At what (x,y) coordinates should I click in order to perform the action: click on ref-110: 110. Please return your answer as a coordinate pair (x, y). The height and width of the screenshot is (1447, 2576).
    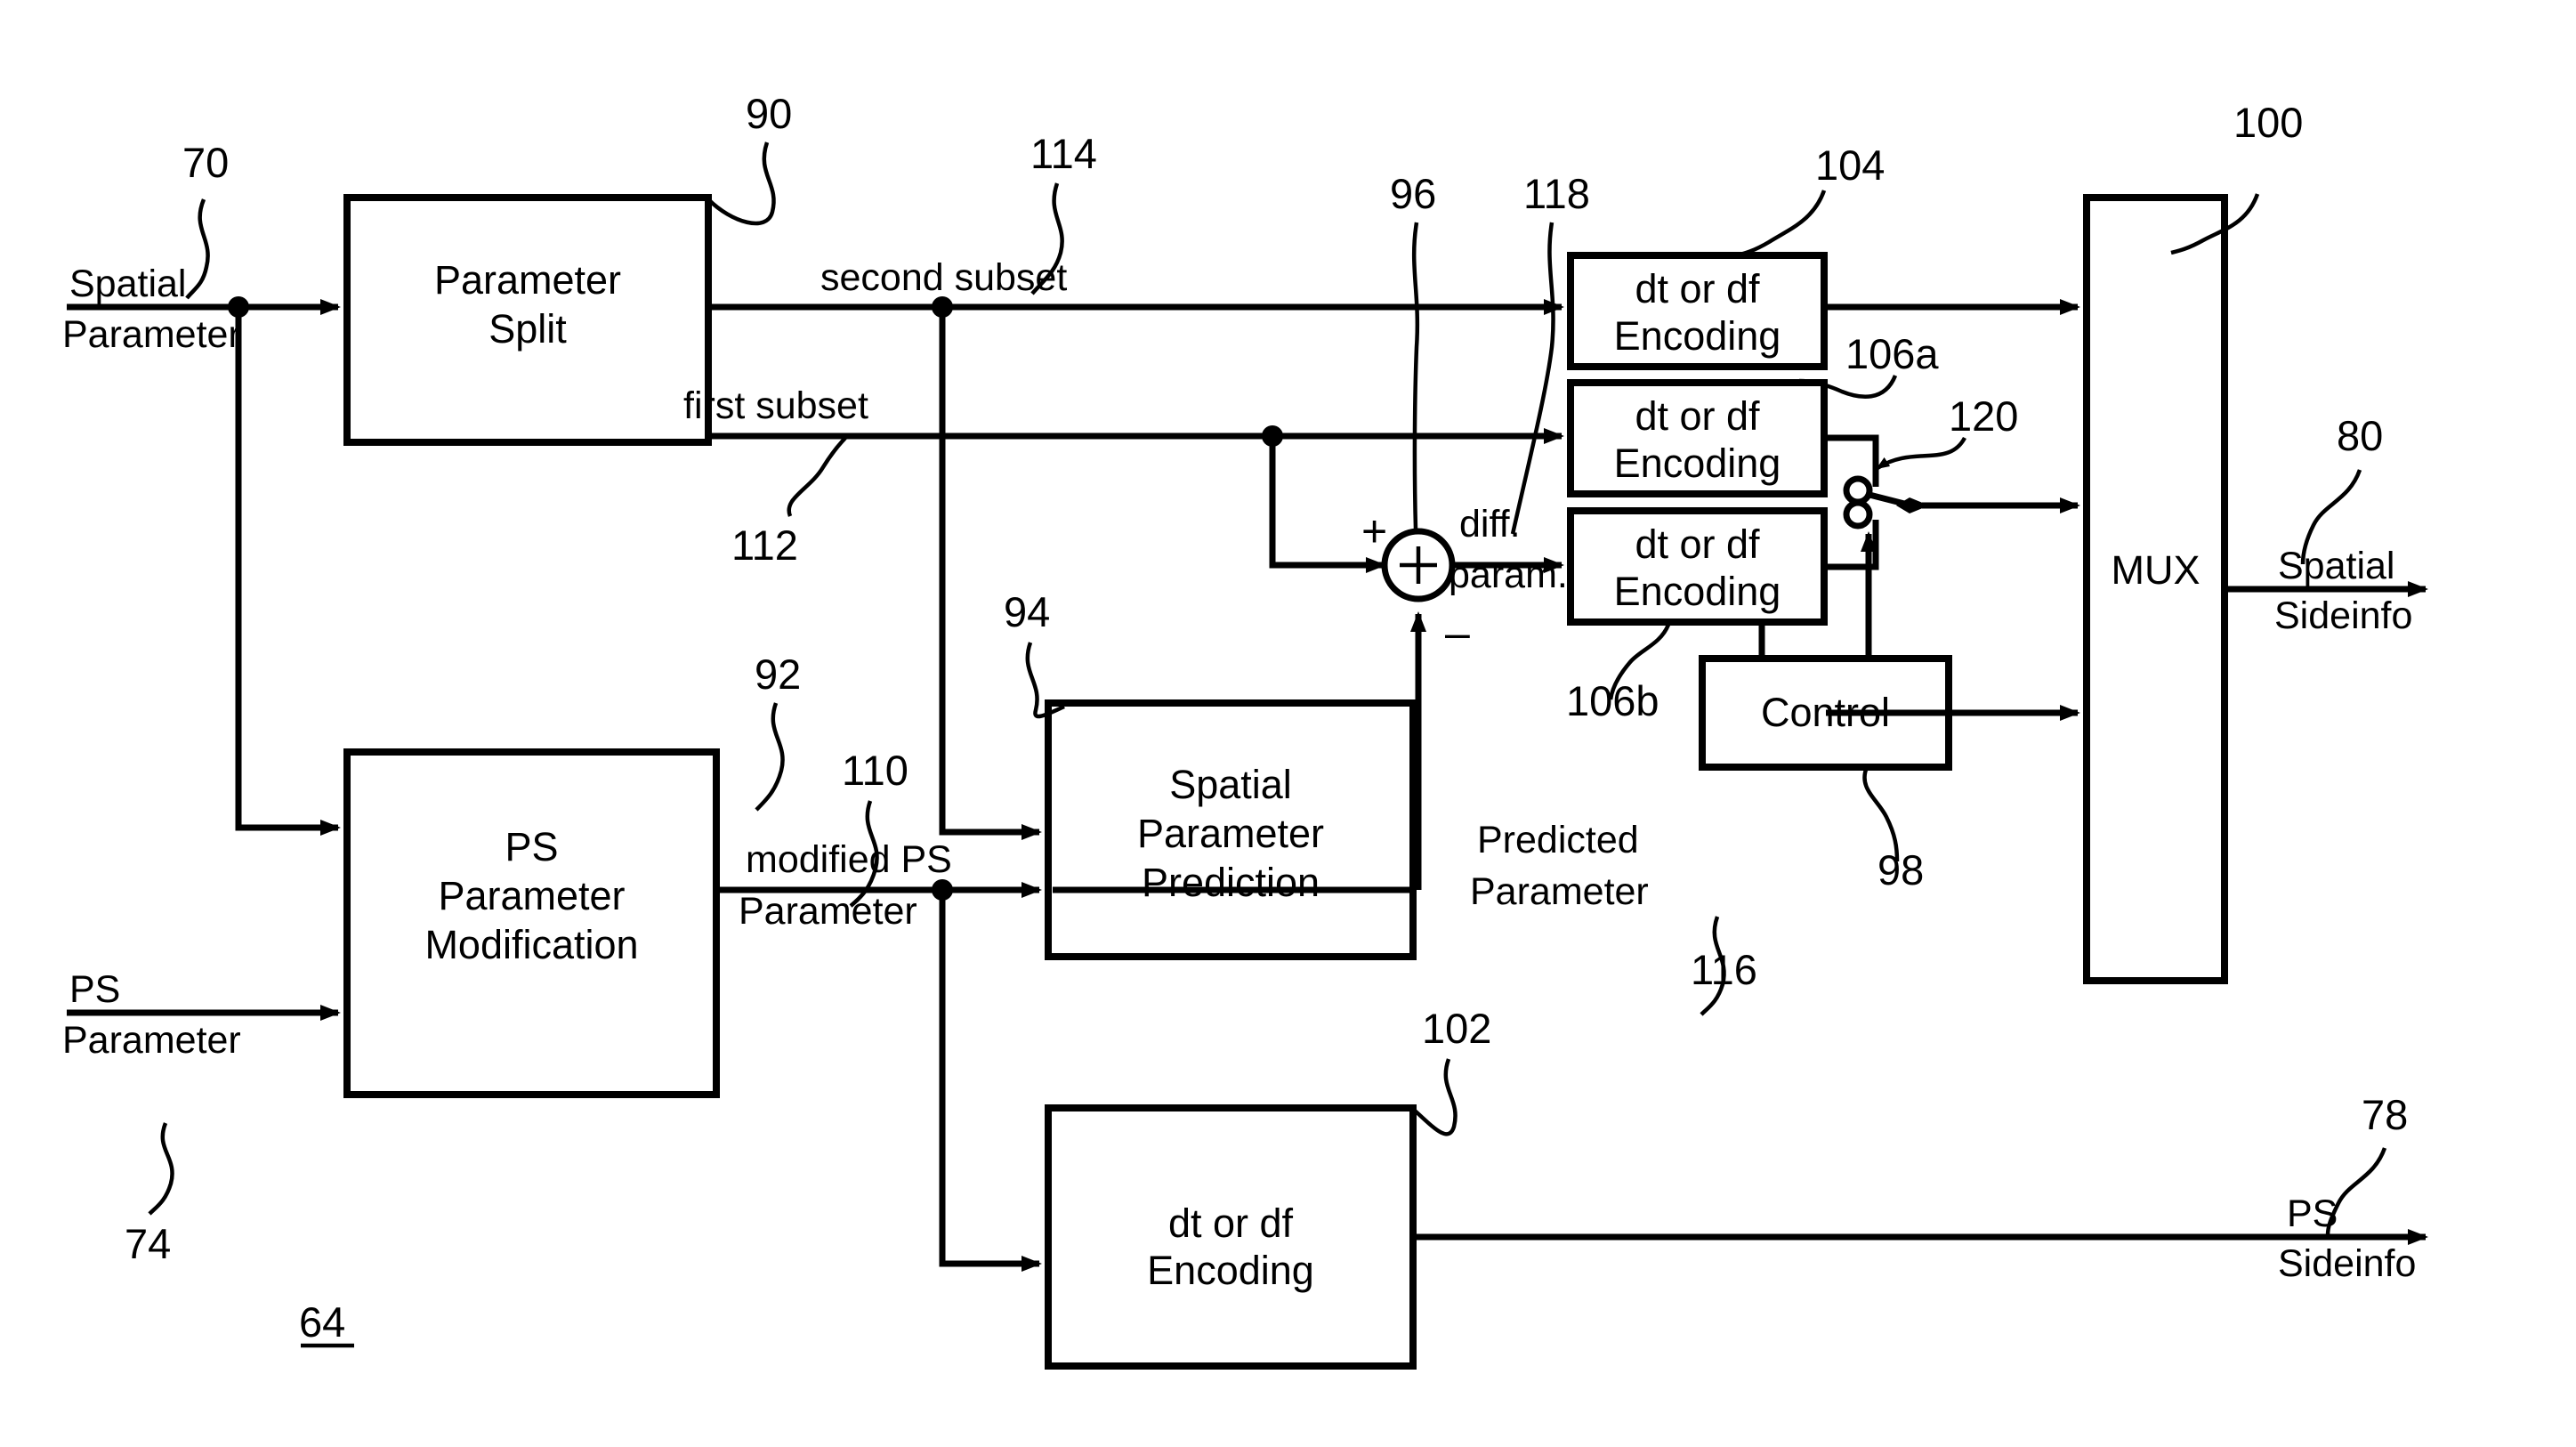
    Looking at the image, I should click on (875, 770).